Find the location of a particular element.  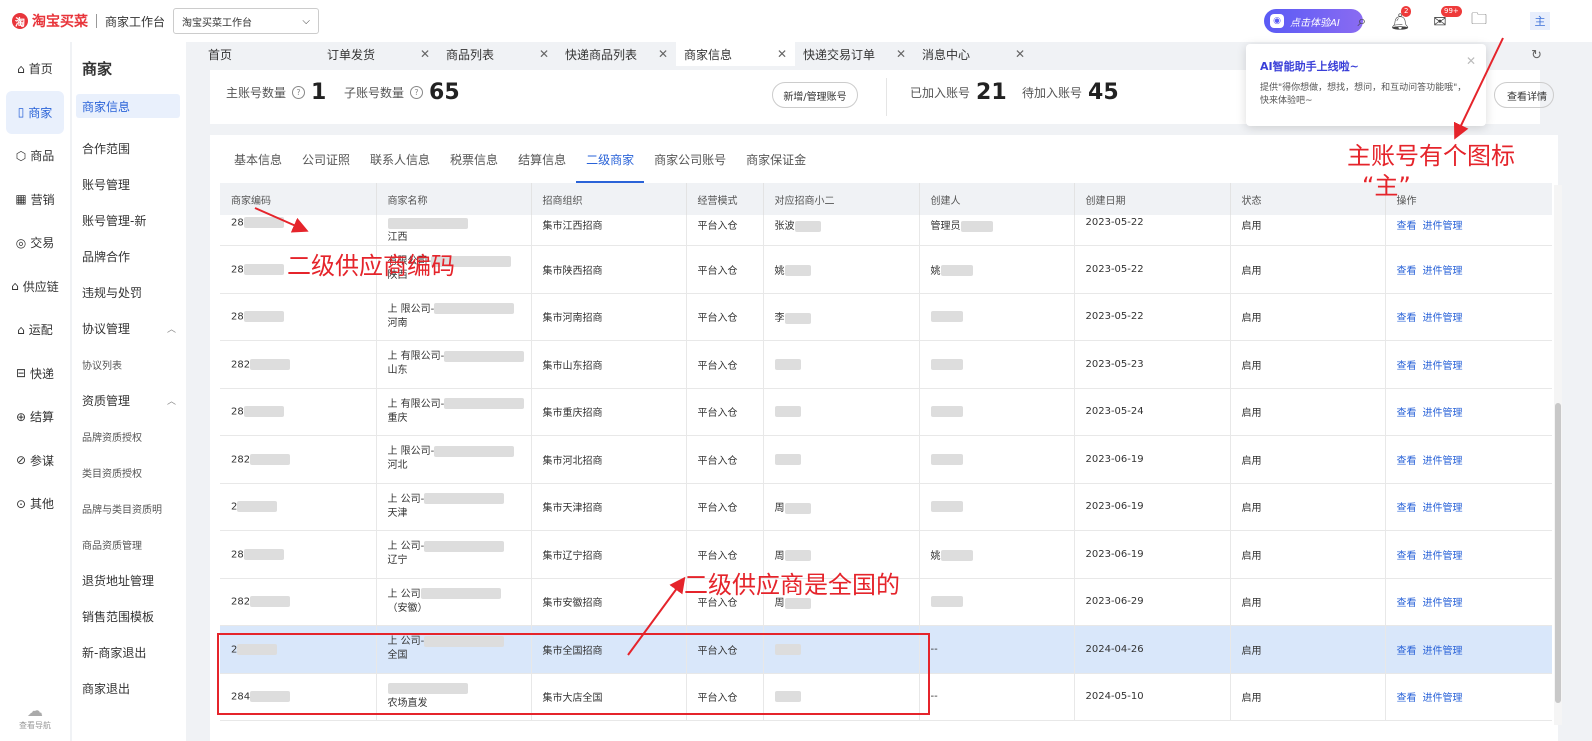

subnav-item: 新-商家退出 is located at coordinates (129, 652).